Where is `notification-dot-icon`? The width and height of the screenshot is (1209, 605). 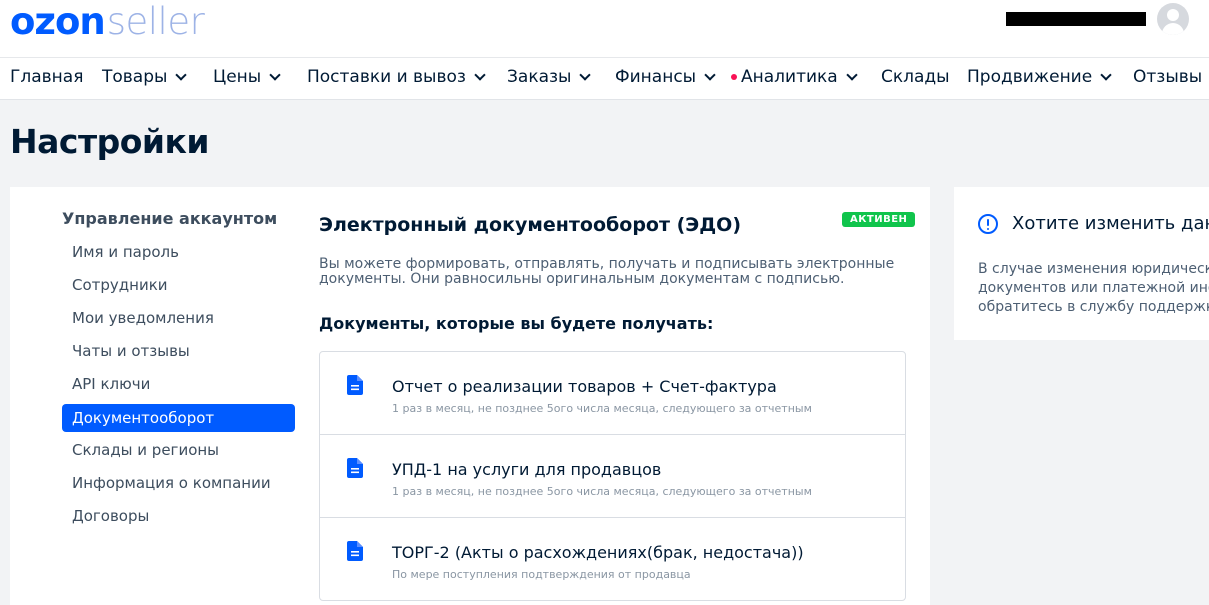 notification-dot-icon is located at coordinates (734, 77).